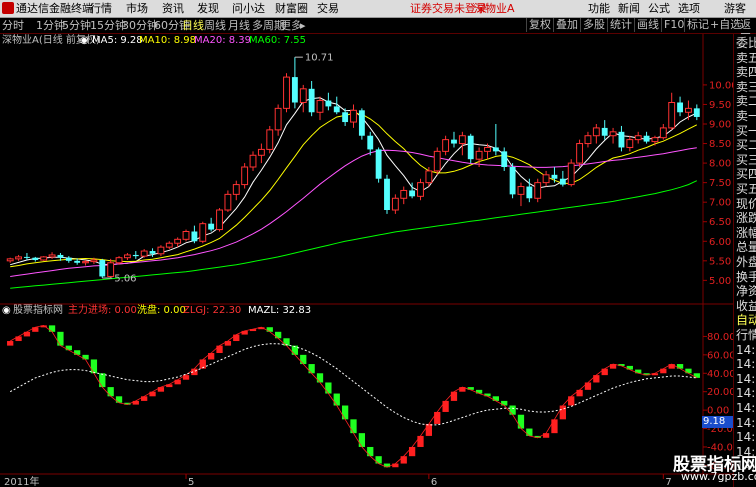  Describe the element at coordinates (746, 232) in the screenshot. I see `side-panel-item: 涨幅` at that location.